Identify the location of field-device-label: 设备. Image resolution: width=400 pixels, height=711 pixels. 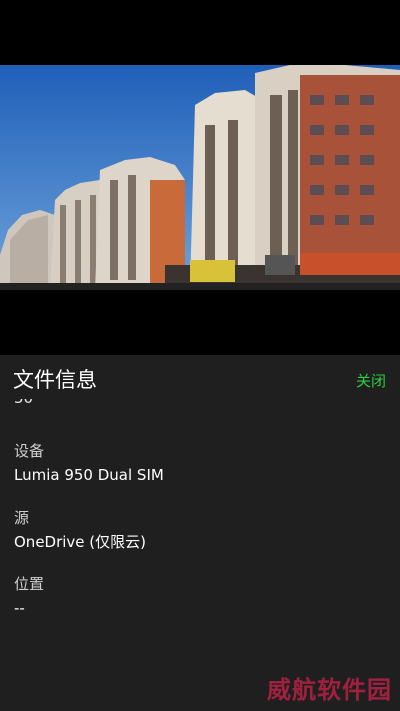
(29, 451).